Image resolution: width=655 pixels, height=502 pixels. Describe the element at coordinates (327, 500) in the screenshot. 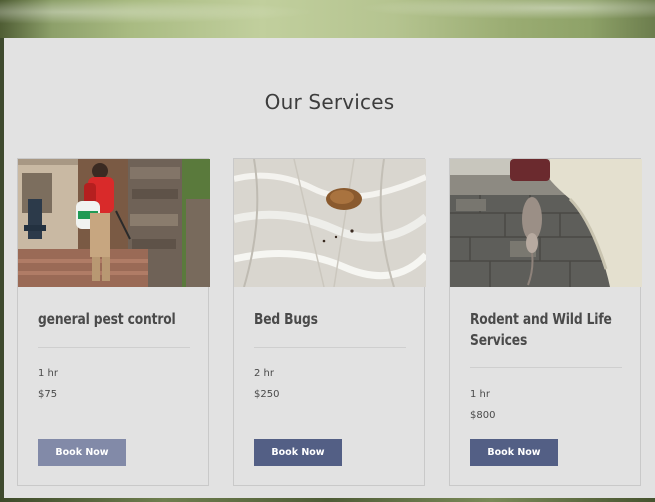

I see `background-foliage-bottom` at that location.